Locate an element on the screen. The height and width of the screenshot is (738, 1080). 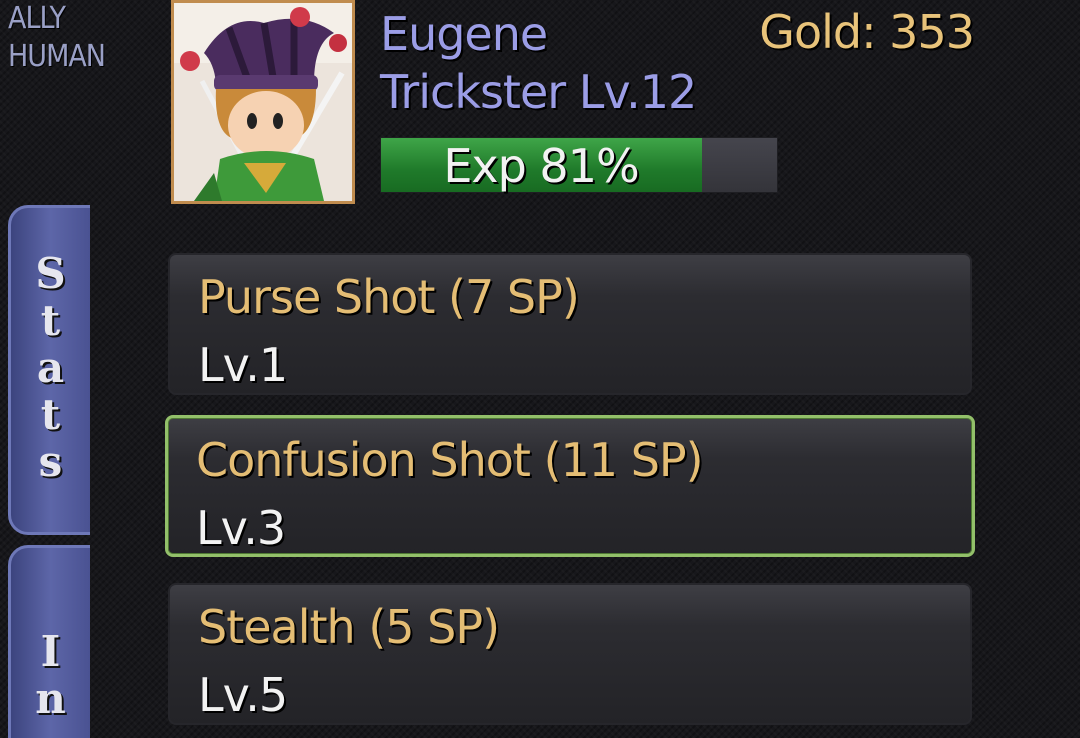
skill-level: Lv.1 is located at coordinates (243, 365).